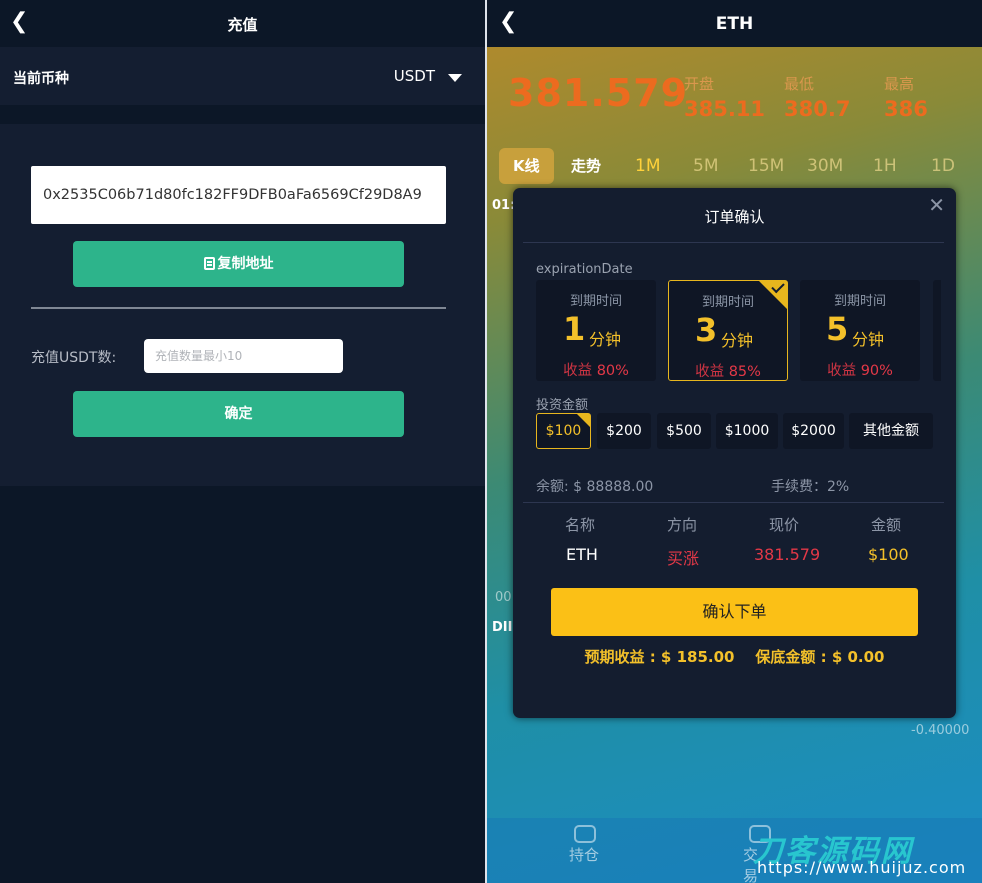 The height and width of the screenshot is (883, 982). Describe the element at coordinates (503, 597) in the screenshot. I see `chart-zero-label: 00` at that location.